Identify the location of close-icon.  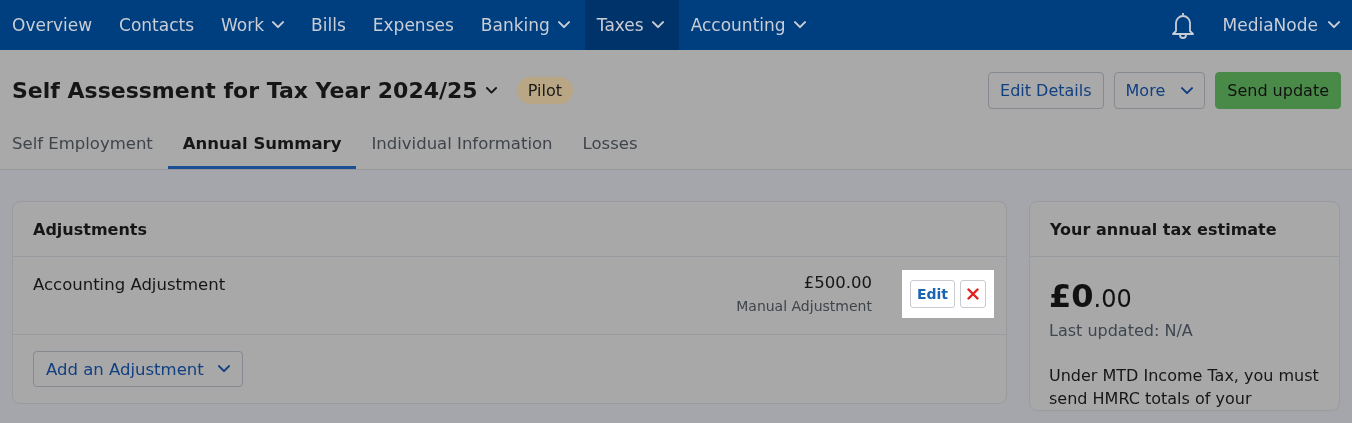
(973, 294).